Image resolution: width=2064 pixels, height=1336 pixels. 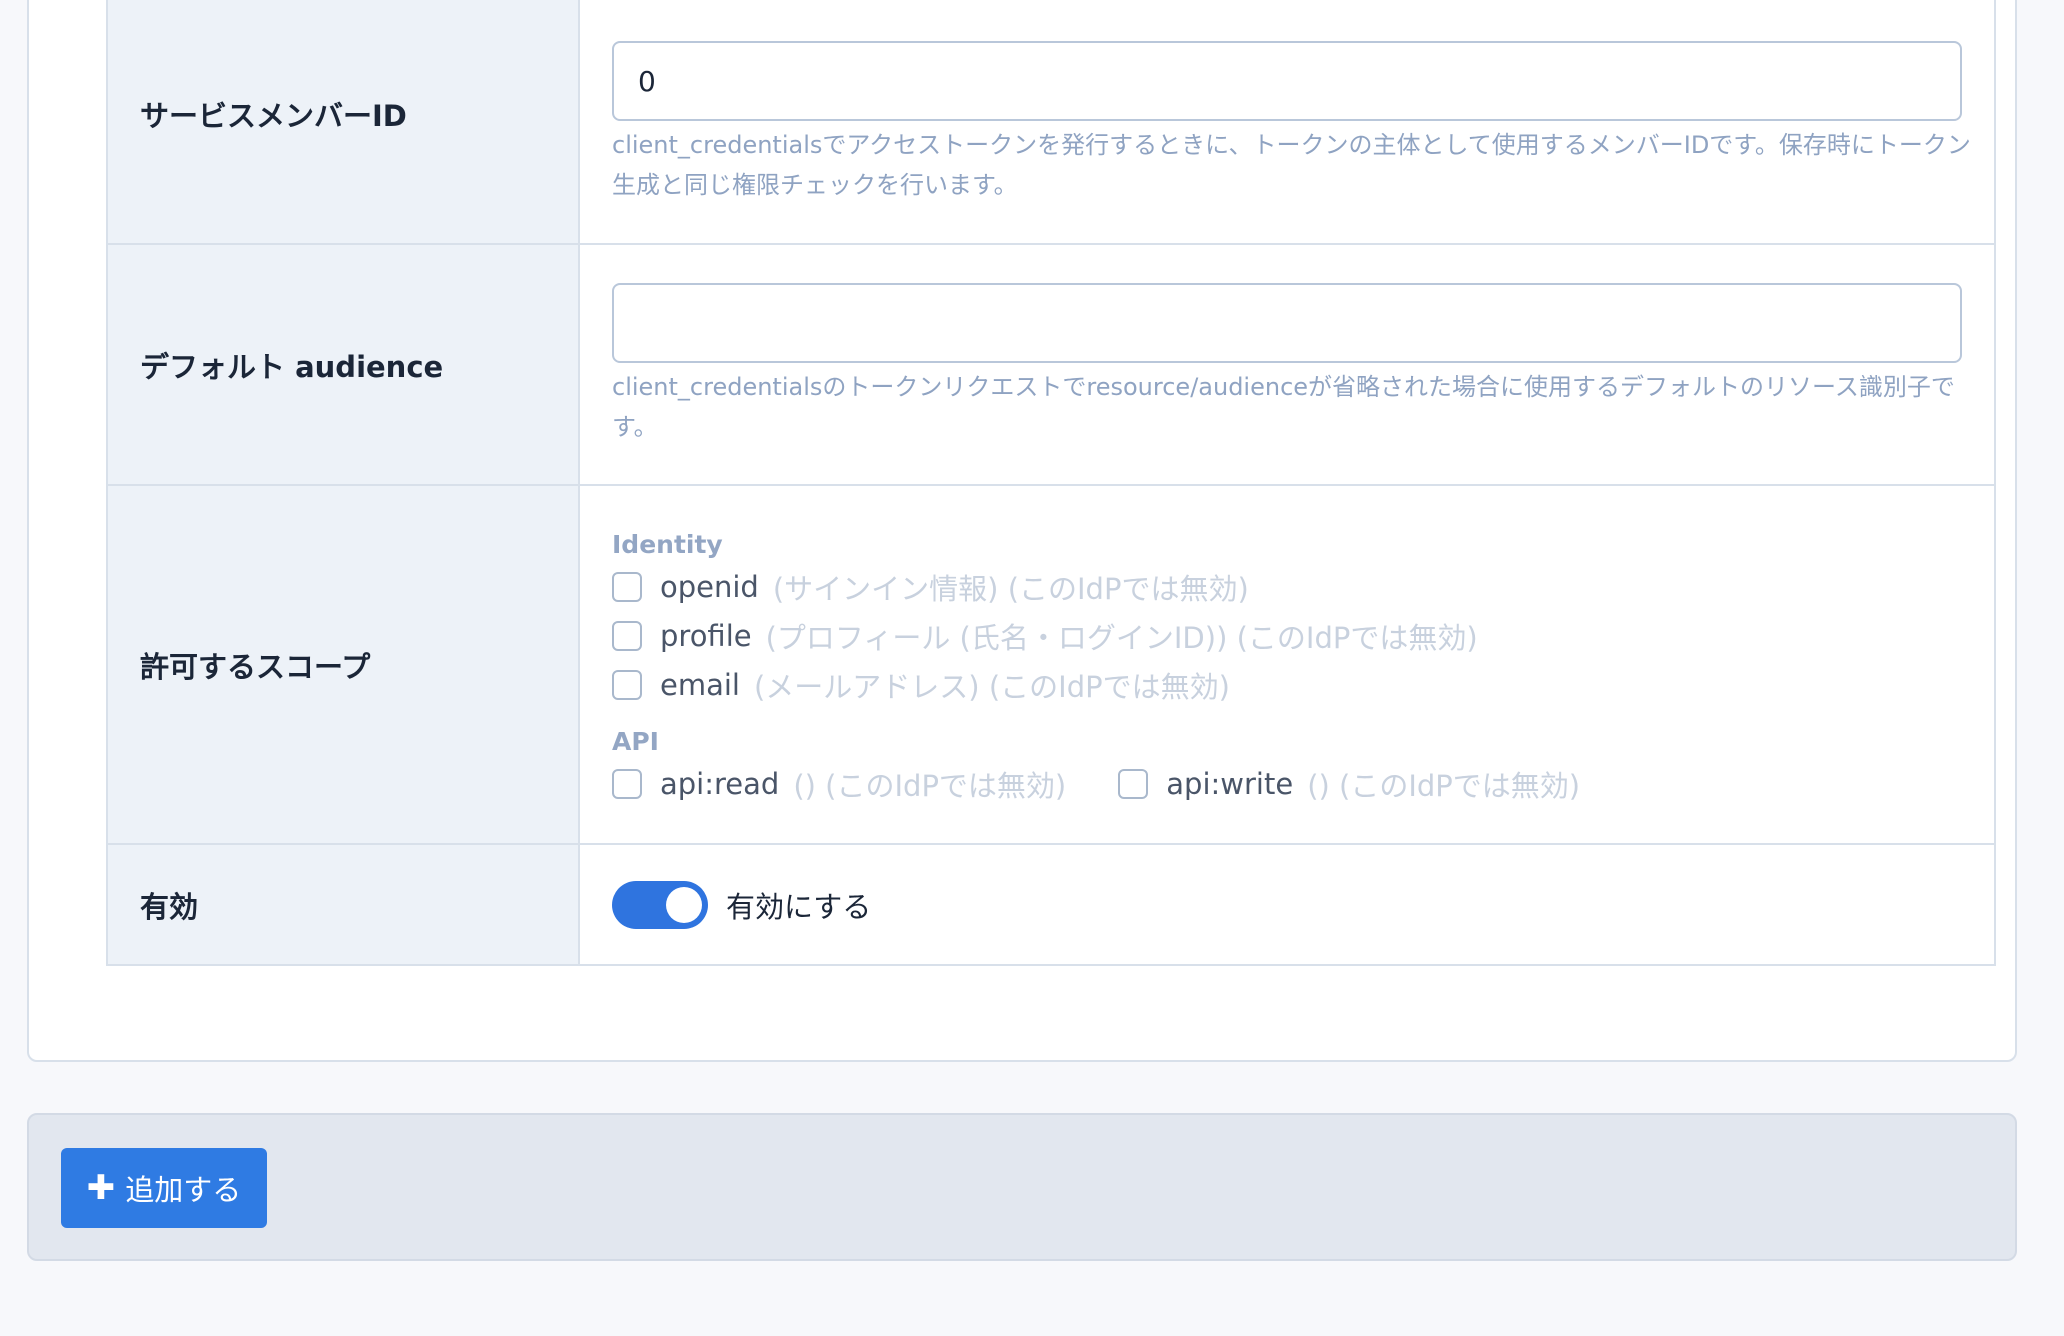 What do you see at coordinates (343, 904) in the screenshot?
I see `enabled-label: 有効` at bounding box center [343, 904].